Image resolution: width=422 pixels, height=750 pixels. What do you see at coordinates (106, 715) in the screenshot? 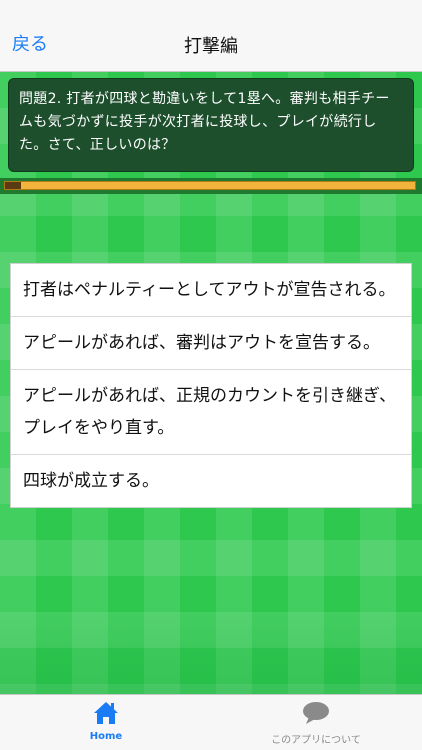
I see `home-icon` at bounding box center [106, 715].